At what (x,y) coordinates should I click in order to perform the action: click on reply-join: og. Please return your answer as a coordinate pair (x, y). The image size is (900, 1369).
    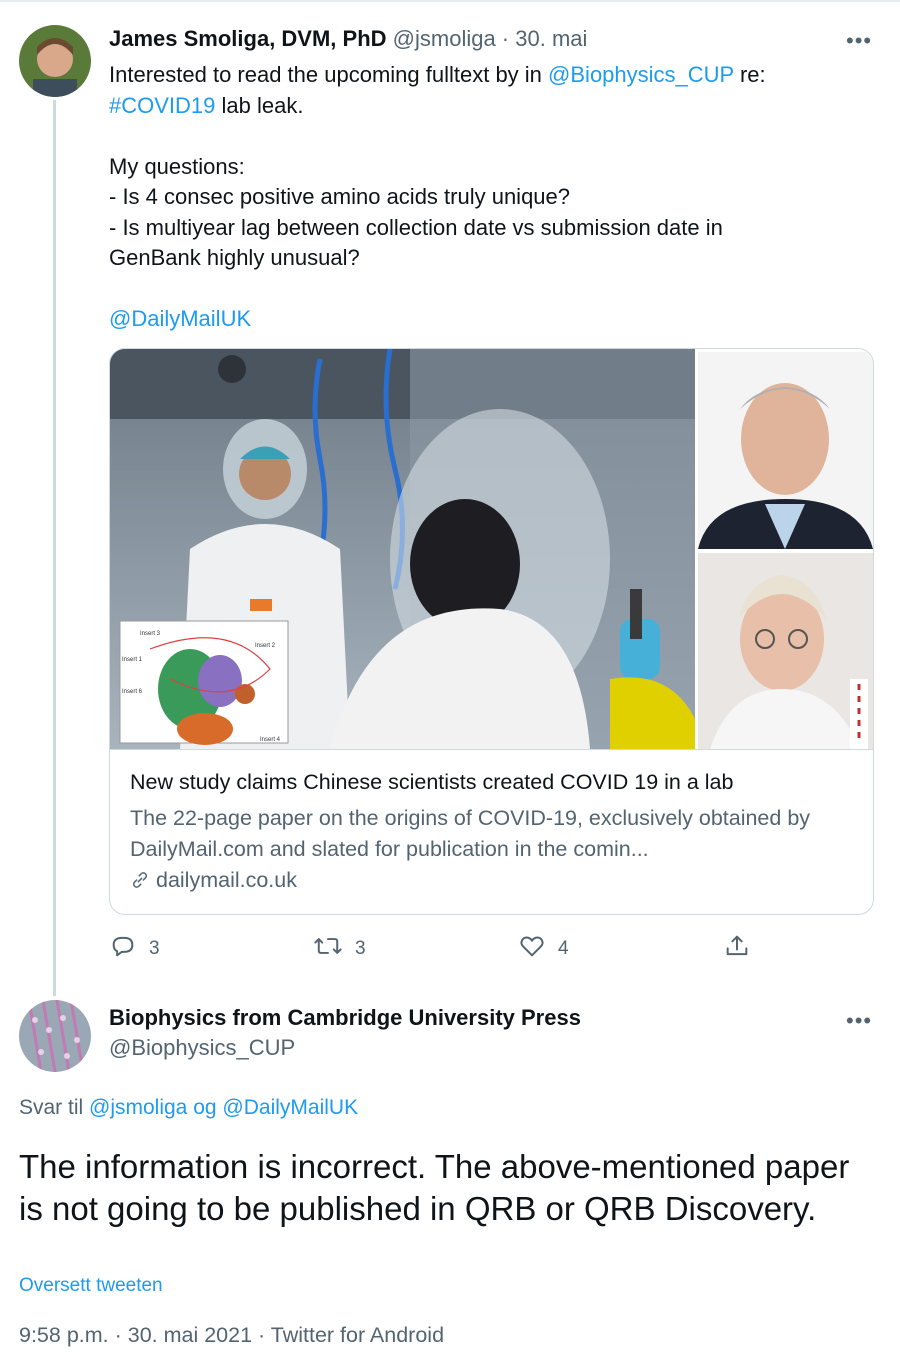
    Looking at the image, I should click on (205, 1107).